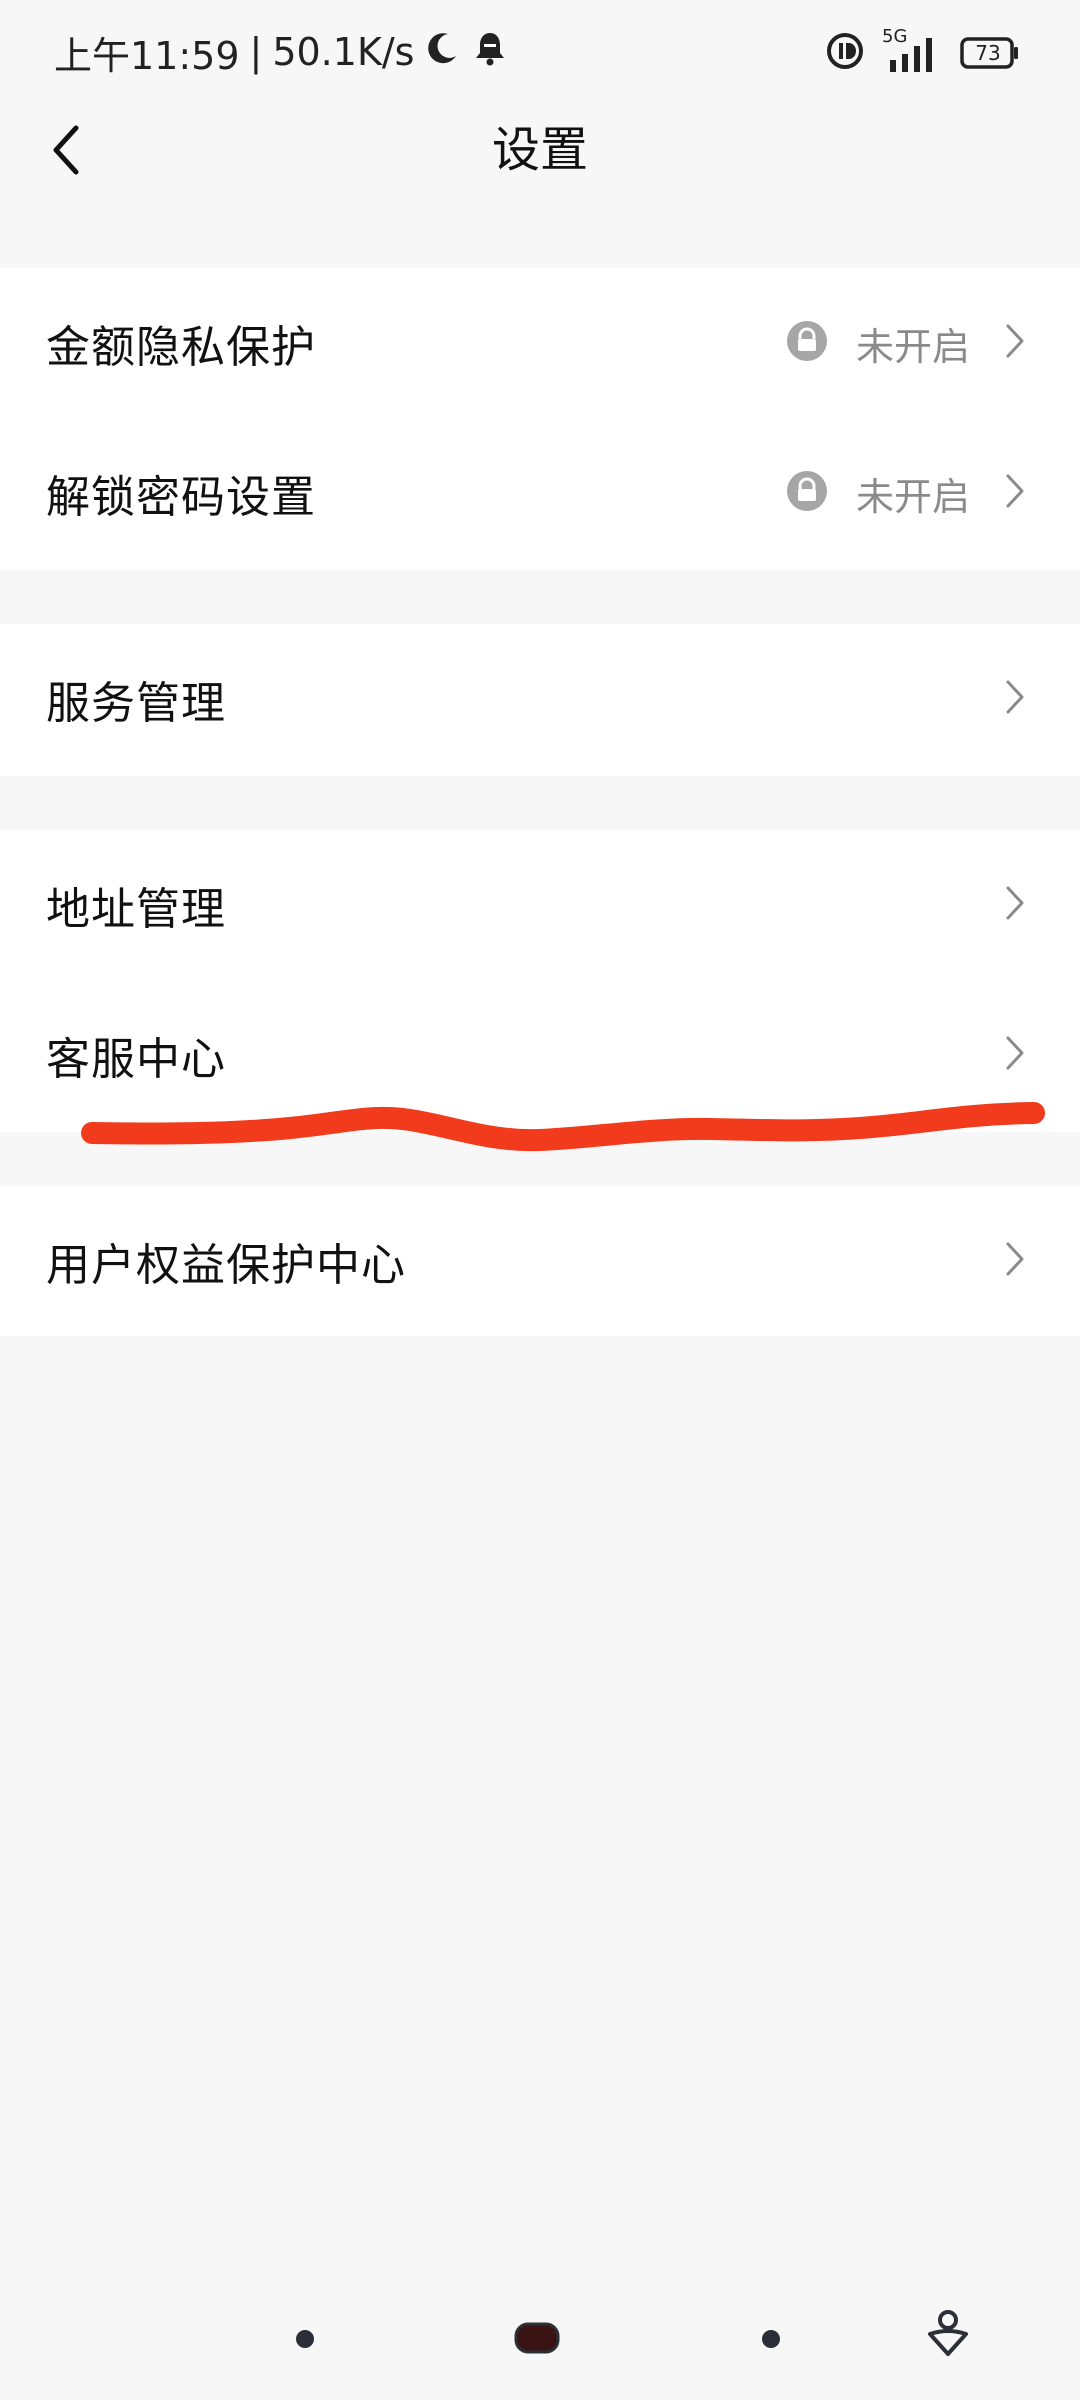  I want to click on nav-dot-left, so click(305, 2341).